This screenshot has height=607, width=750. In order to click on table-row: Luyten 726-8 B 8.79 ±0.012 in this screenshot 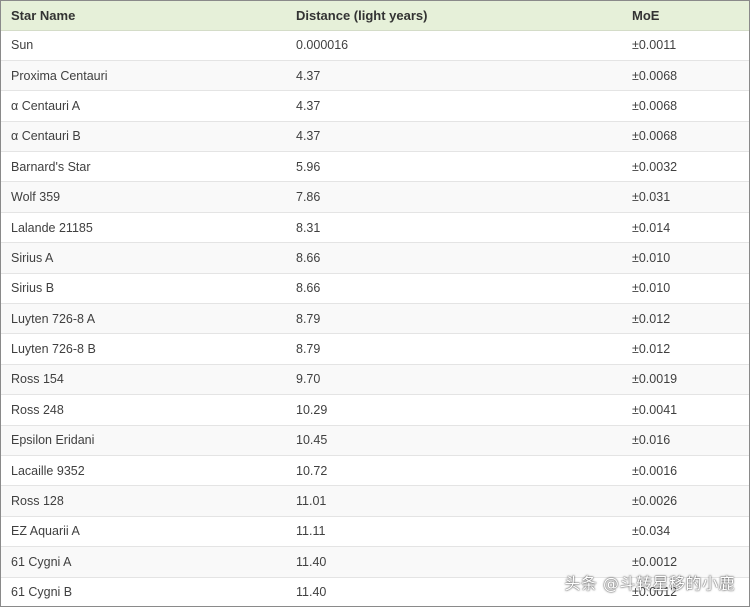, I will do `click(375, 349)`.